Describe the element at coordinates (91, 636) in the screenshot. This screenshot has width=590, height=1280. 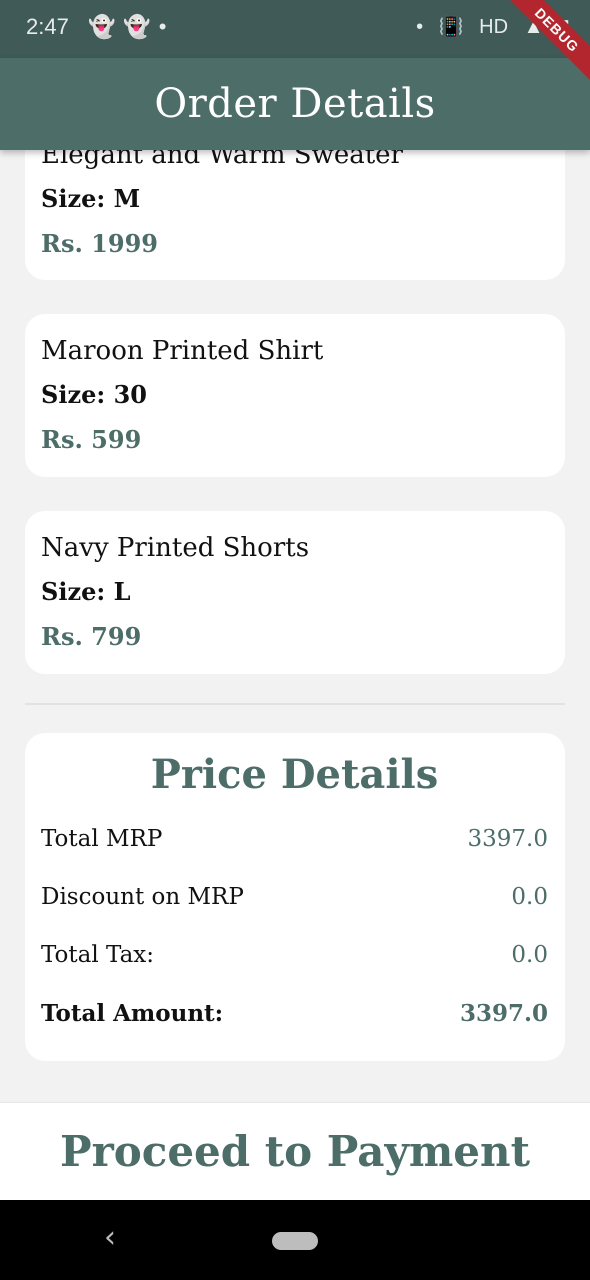
I see `item-price: Rs. 799` at that location.